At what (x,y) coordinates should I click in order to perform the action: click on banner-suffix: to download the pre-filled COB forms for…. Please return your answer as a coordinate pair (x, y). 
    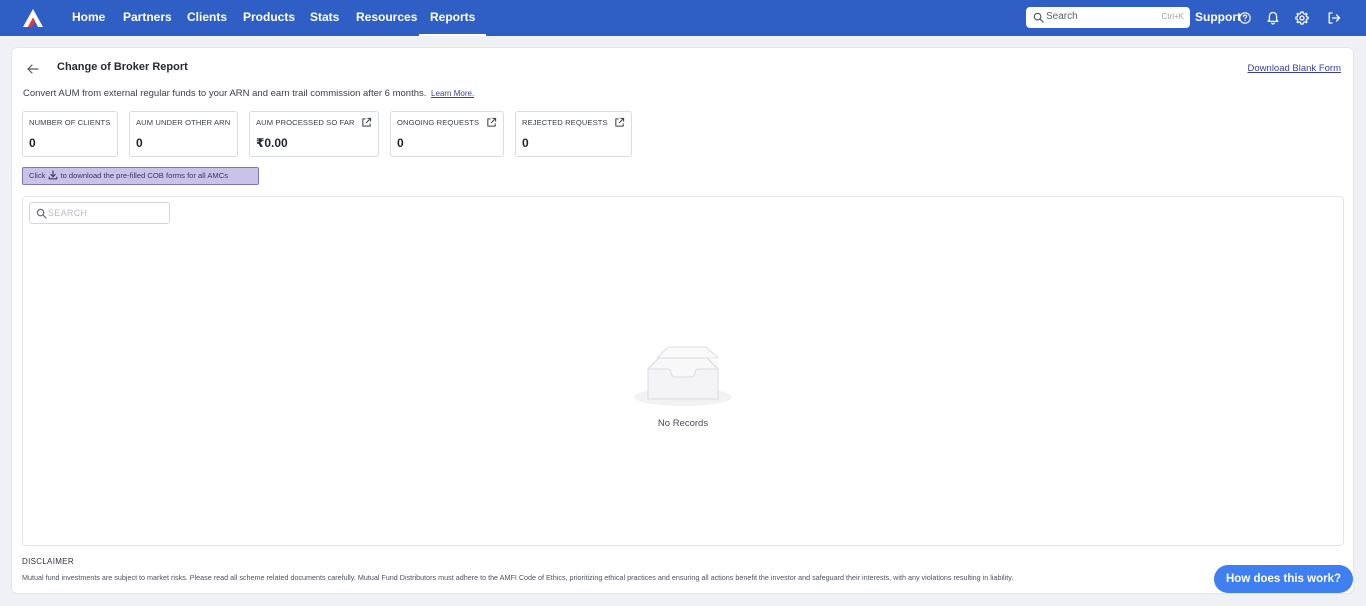
    Looking at the image, I should click on (144, 175).